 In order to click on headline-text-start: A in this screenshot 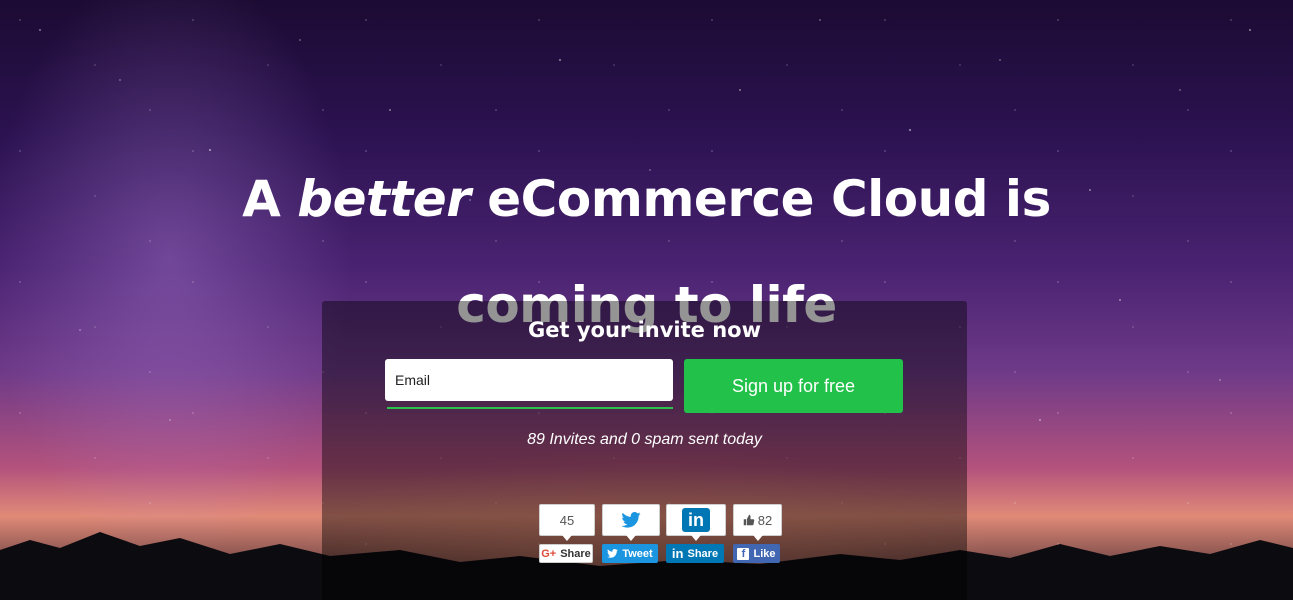, I will do `click(270, 198)`.